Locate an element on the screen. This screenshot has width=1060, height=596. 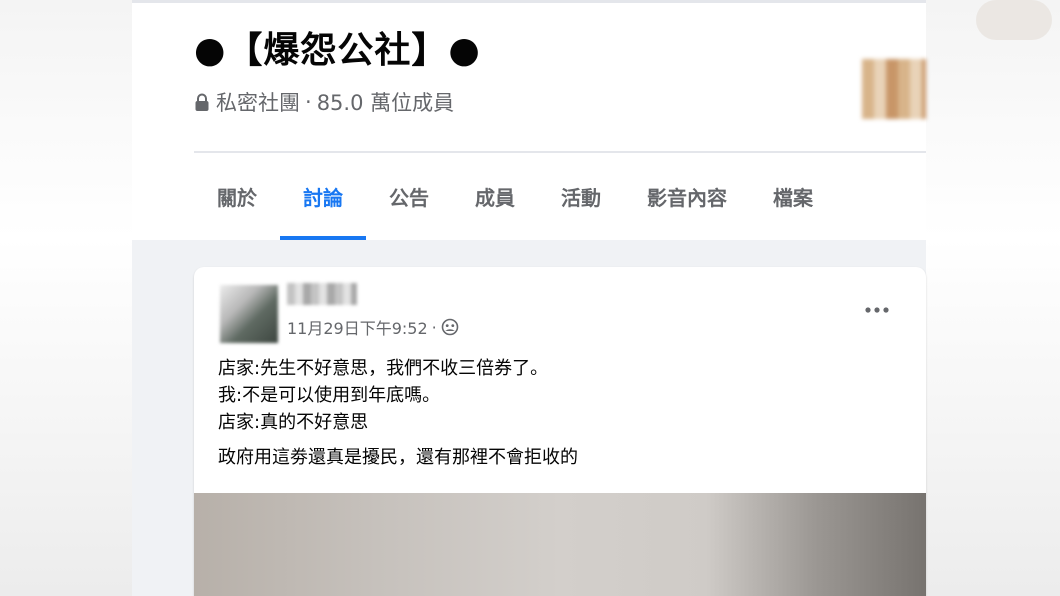
tab-media: 影音內容 is located at coordinates (687, 196).